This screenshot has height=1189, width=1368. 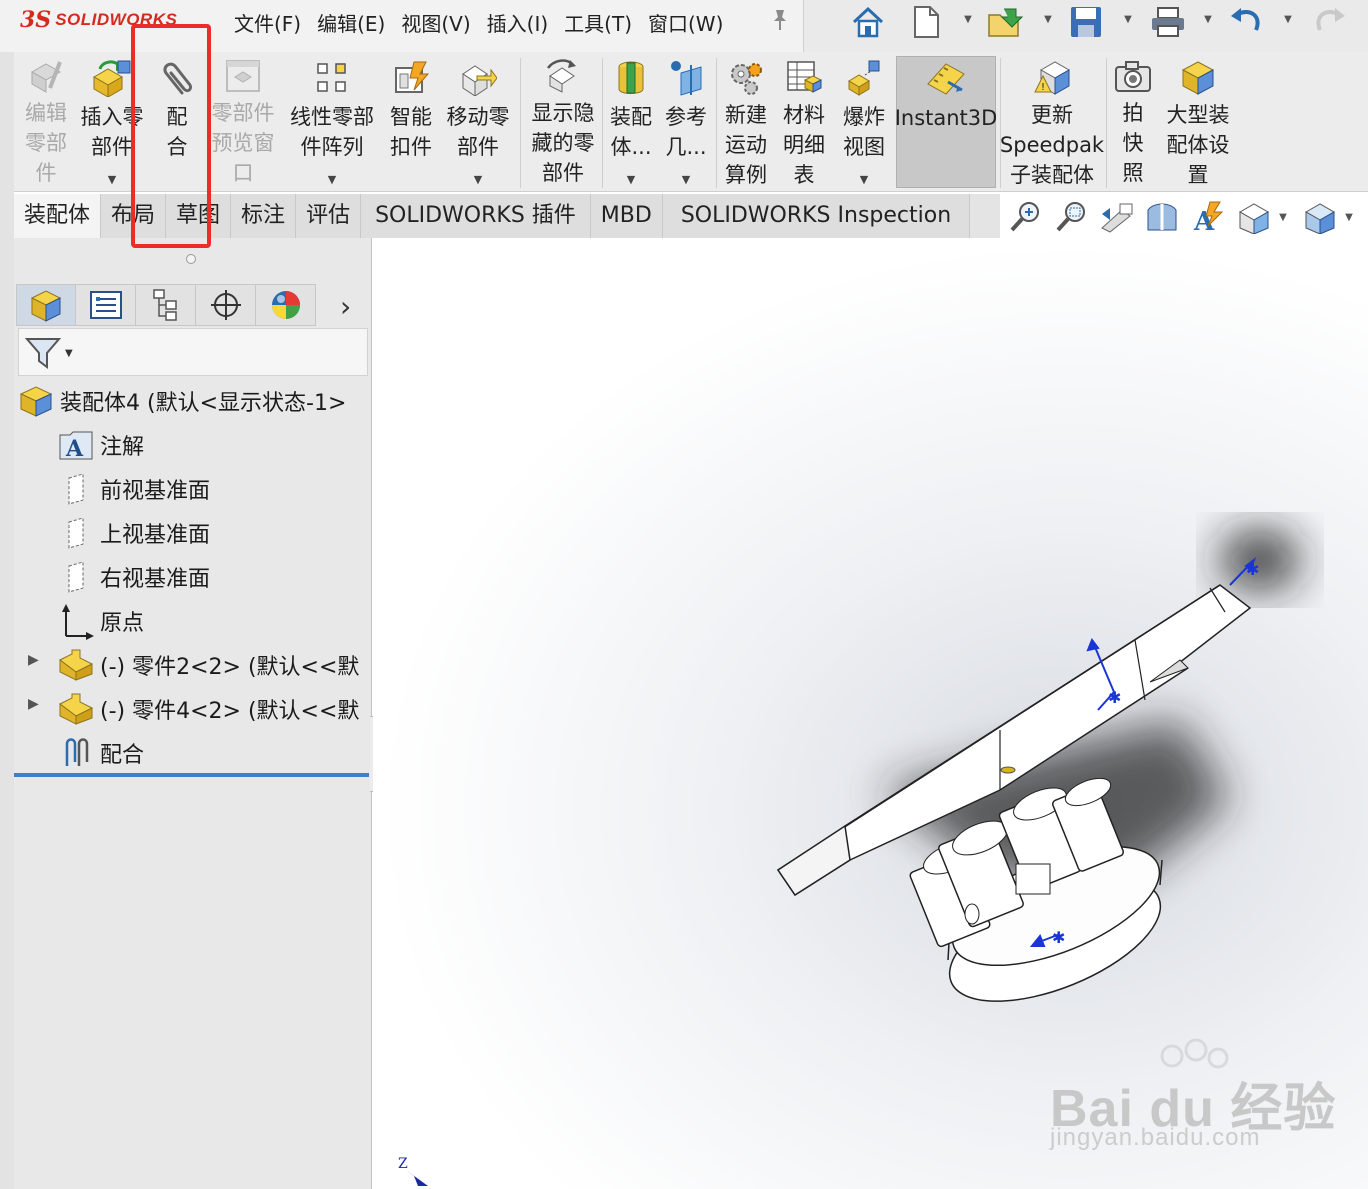 I want to click on assembly-features-button: 装配 体... ▼, so click(x=631, y=122).